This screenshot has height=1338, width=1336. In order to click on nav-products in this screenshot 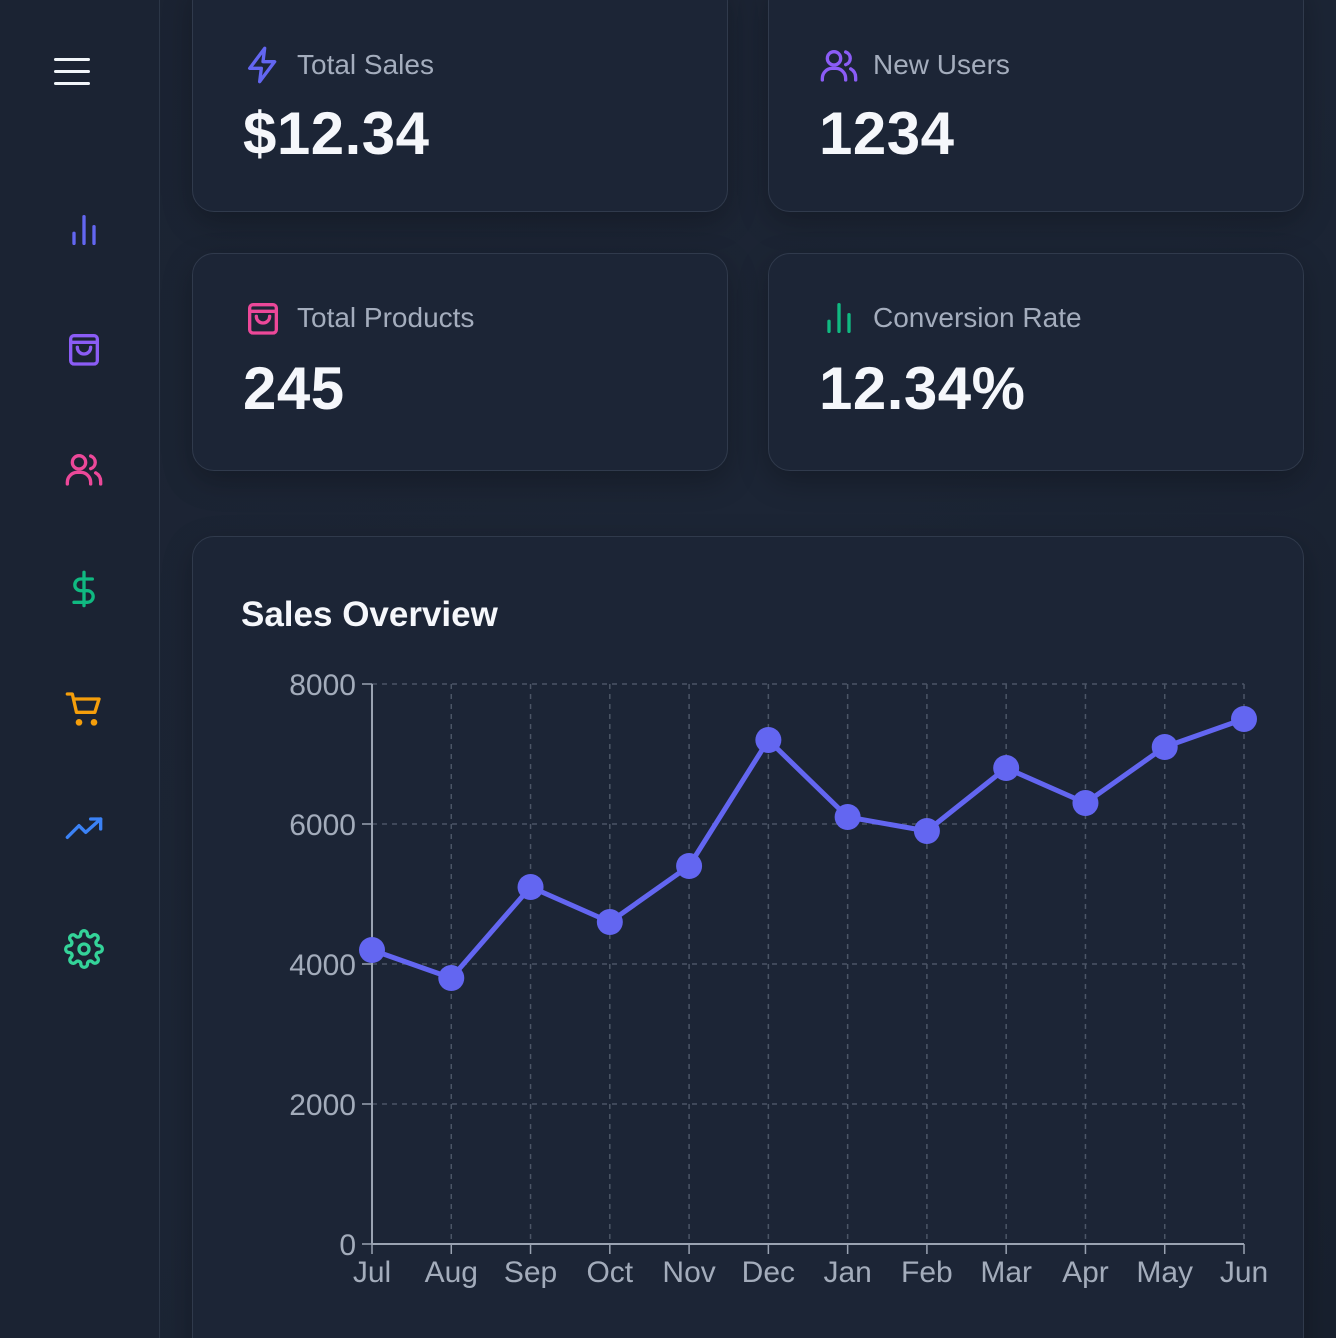, I will do `click(84, 349)`.